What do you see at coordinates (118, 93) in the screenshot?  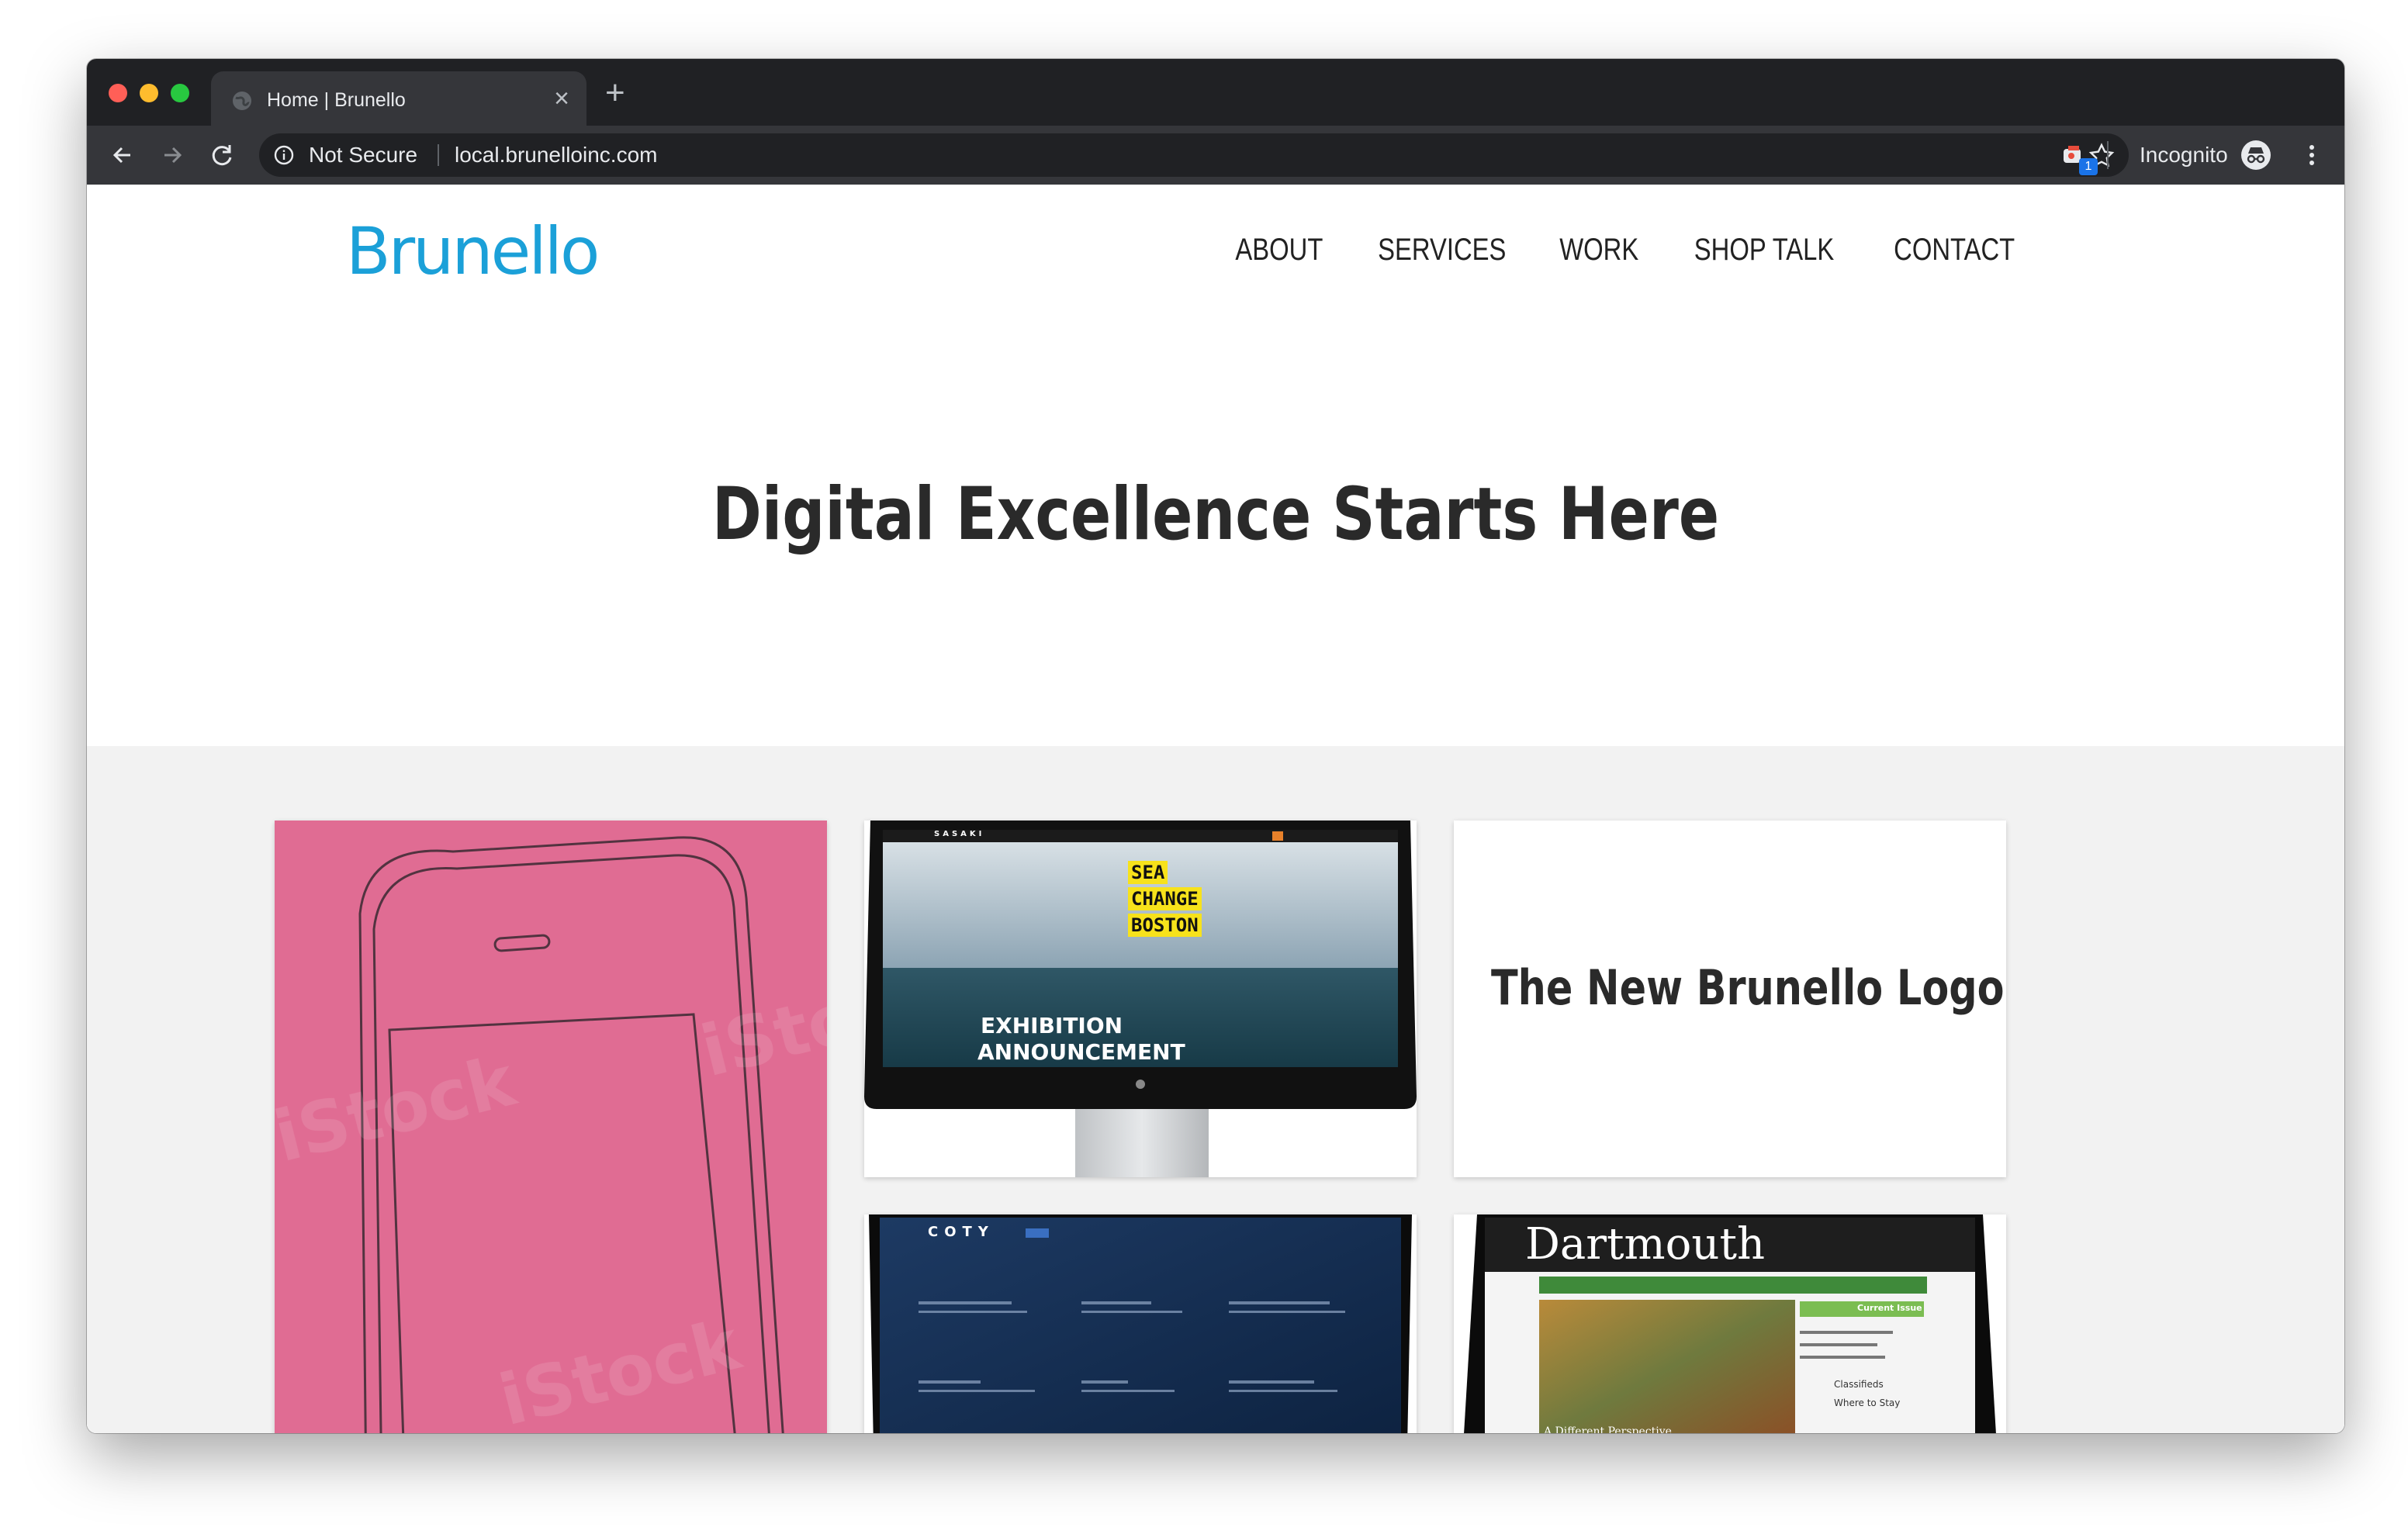 I see `close-window-button` at bounding box center [118, 93].